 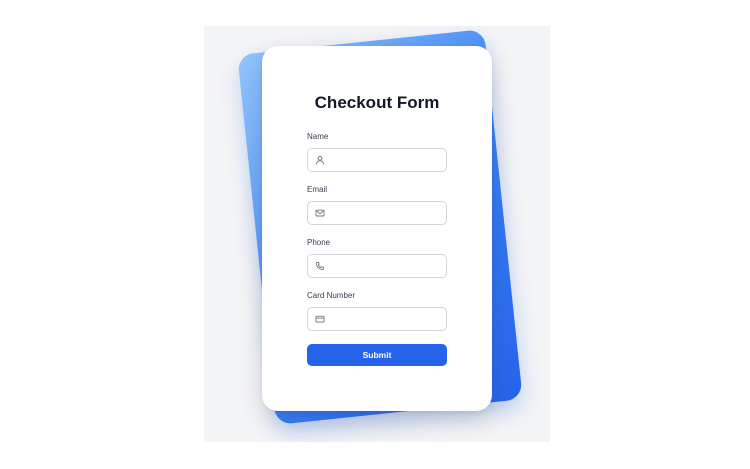 What do you see at coordinates (383, 319) in the screenshot?
I see `card-number-input` at bounding box center [383, 319].